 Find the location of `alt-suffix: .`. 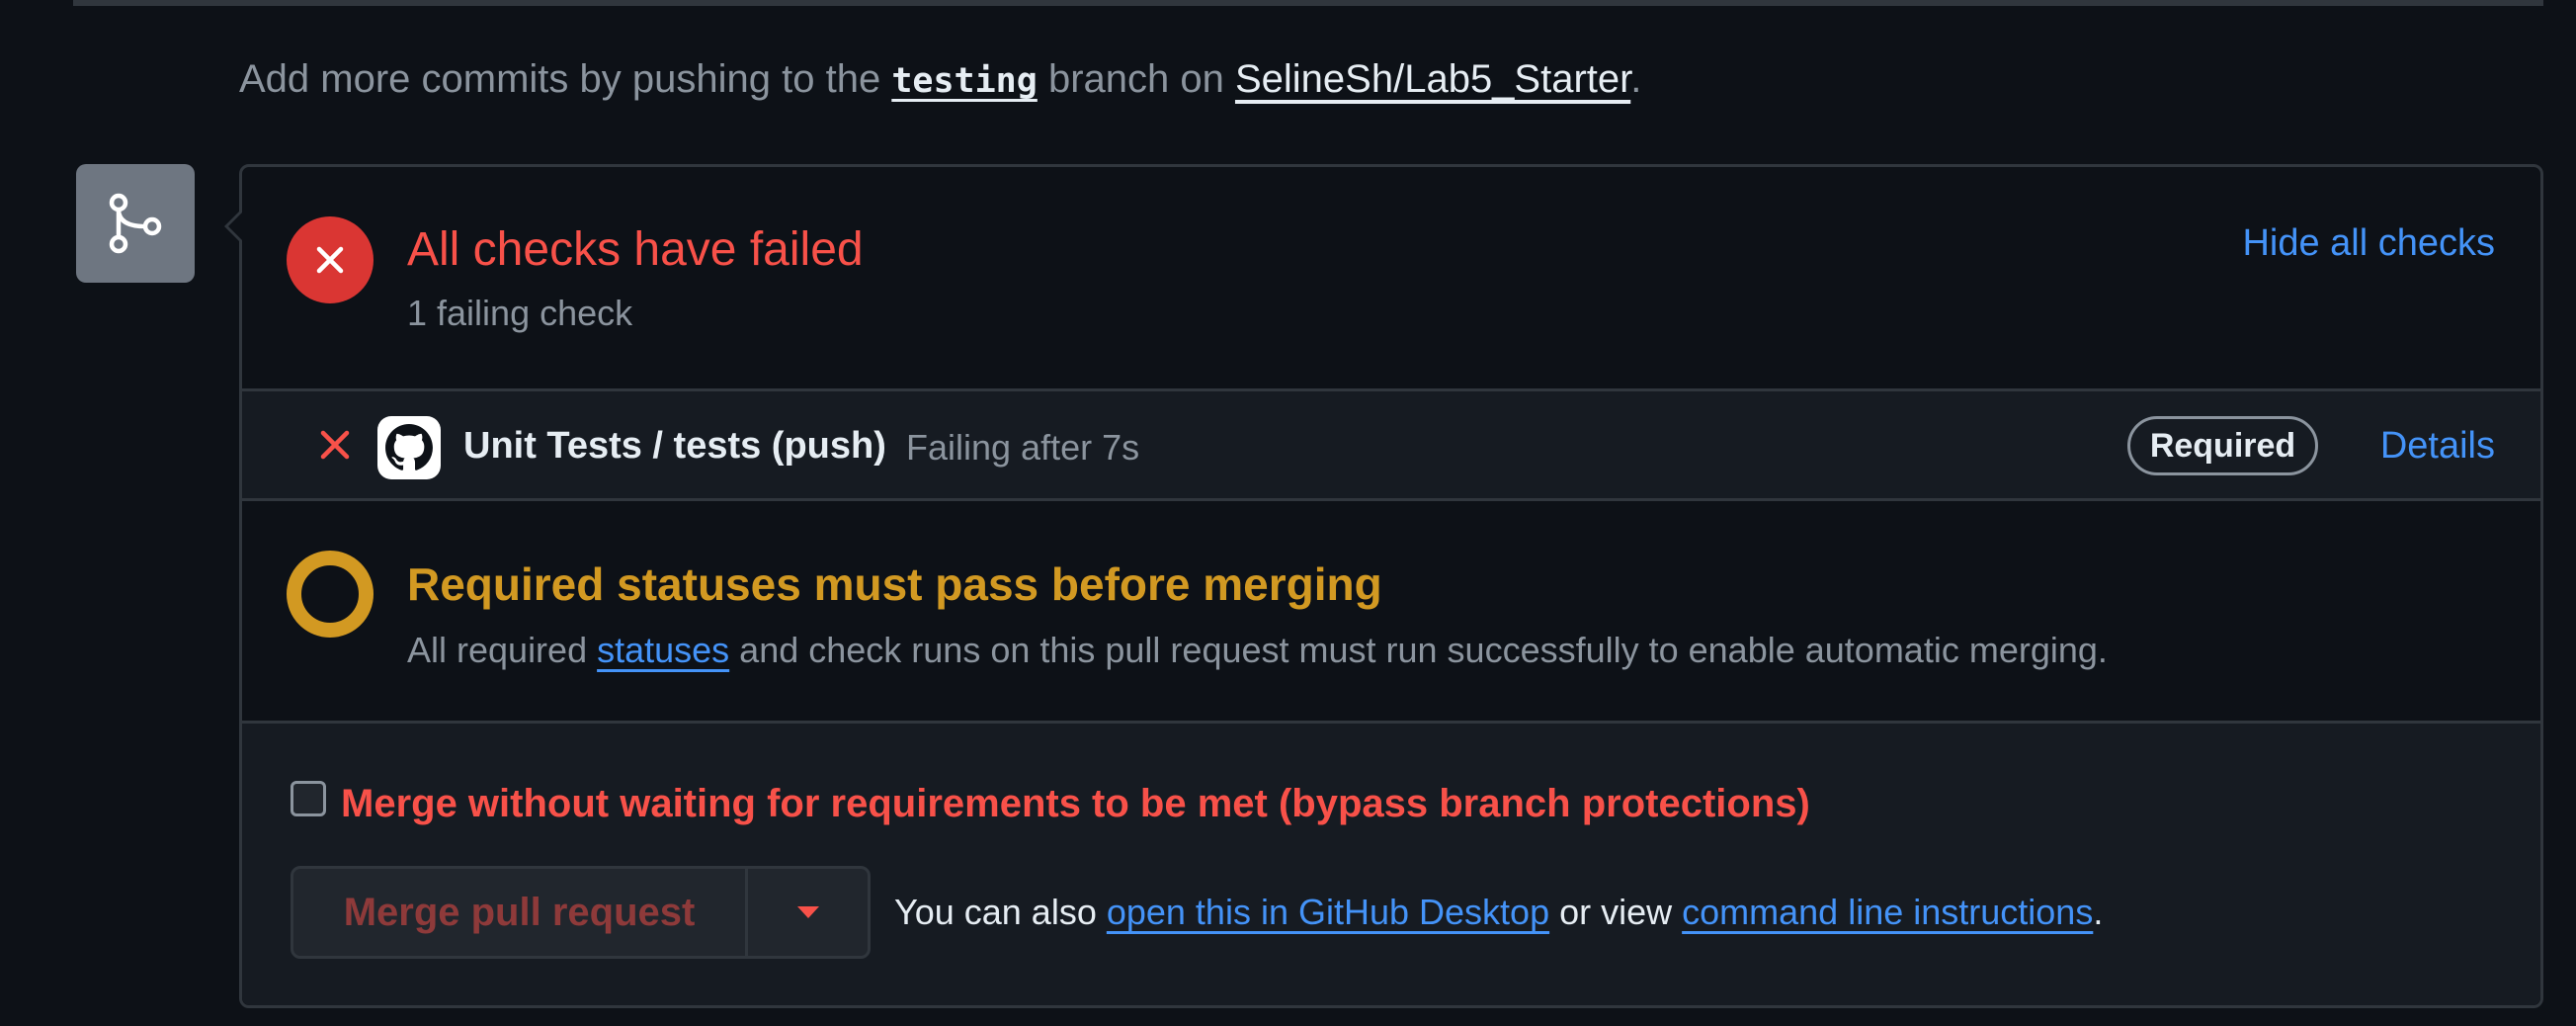

alt-suffix: . is located at coordinates (2098, 912).